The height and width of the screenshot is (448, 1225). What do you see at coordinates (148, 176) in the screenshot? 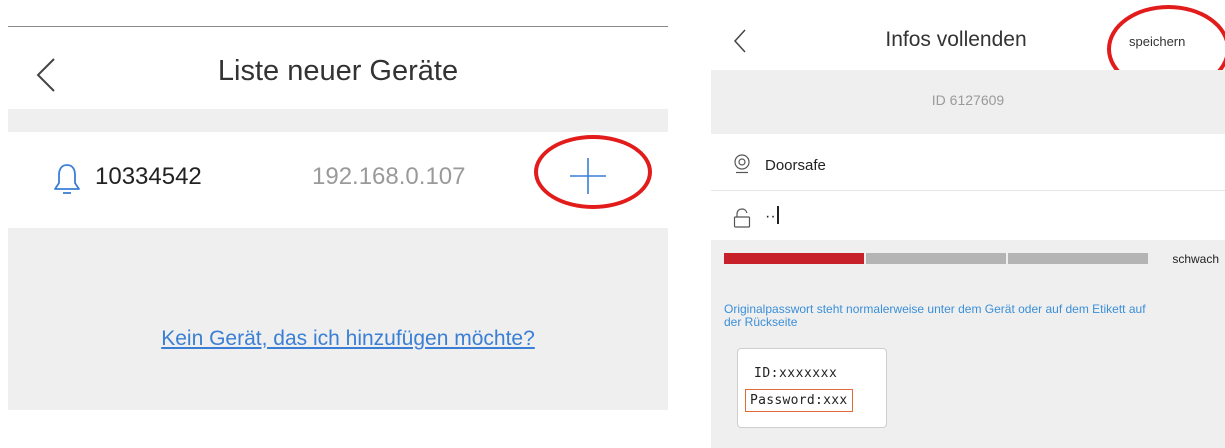
I see `device-id: 10334542` at bounding box center [148, 176].